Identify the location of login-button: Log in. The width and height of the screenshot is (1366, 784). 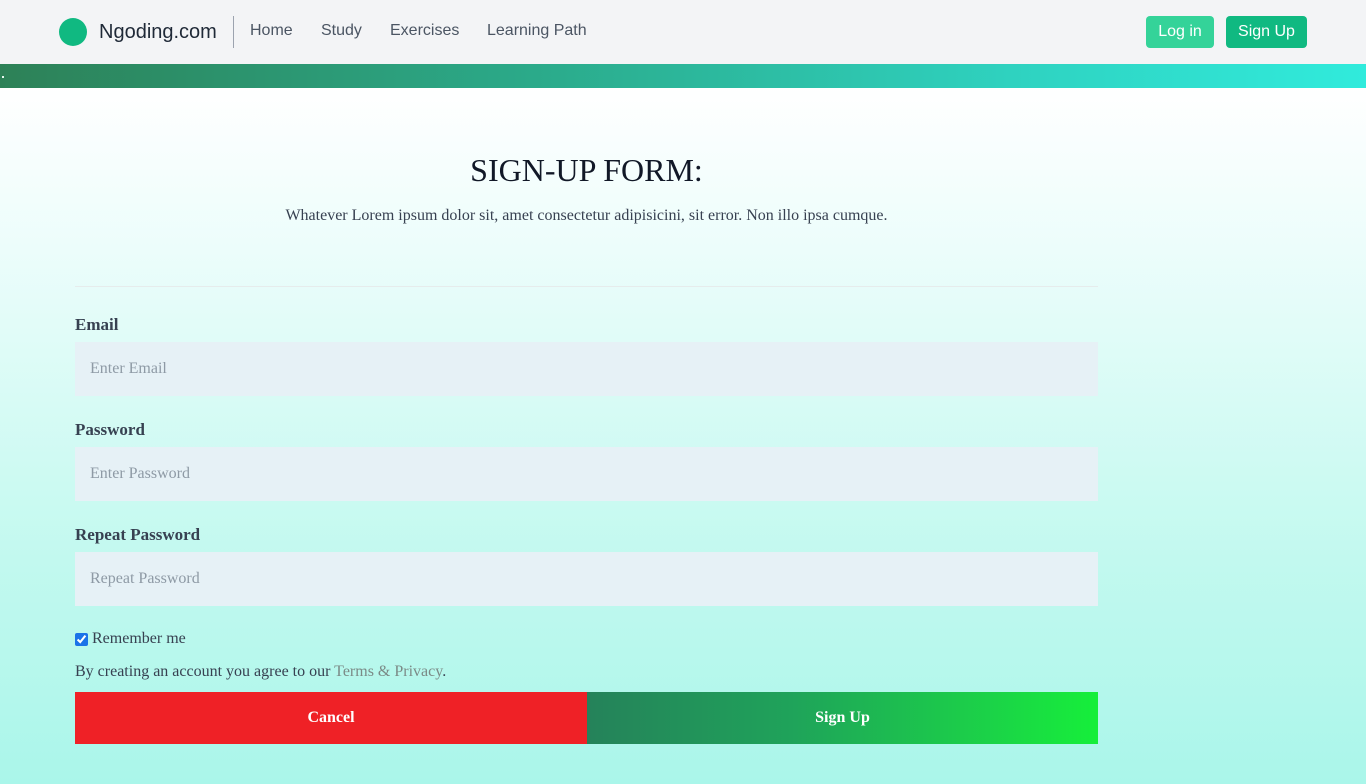
(1180, 32).